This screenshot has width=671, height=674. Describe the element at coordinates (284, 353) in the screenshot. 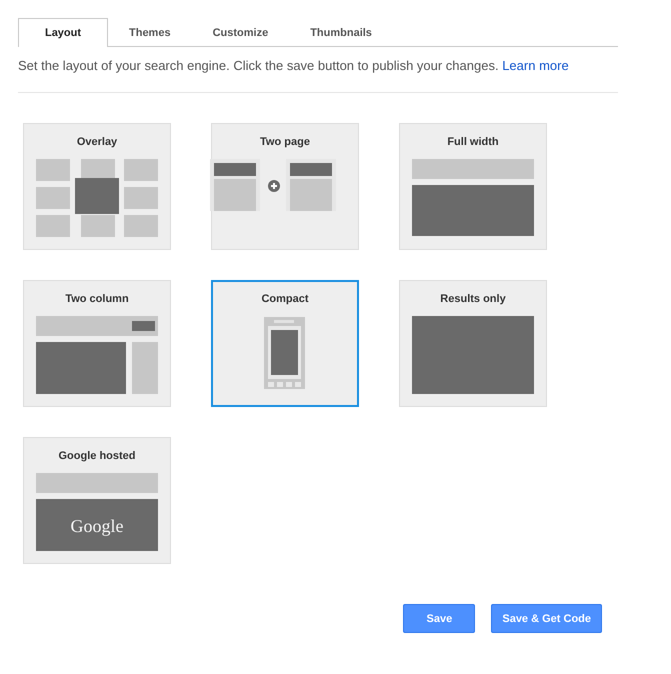

I see `layout-preview-drawing` at that location.